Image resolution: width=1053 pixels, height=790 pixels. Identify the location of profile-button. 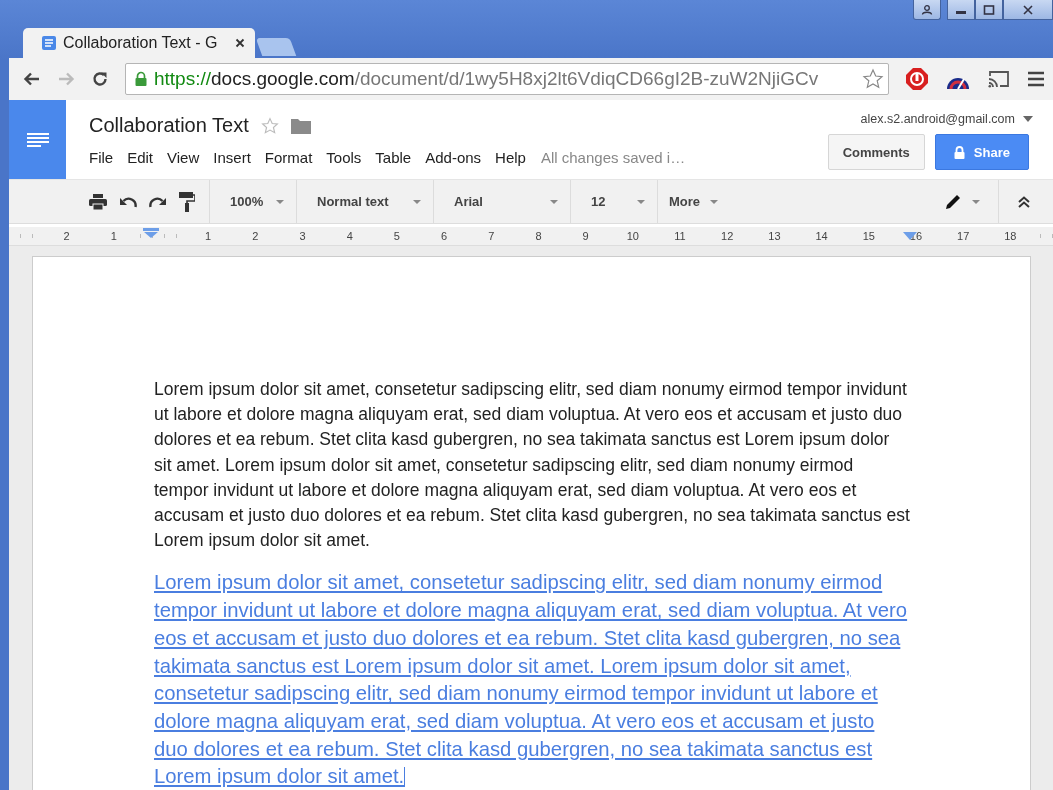
(927, 10).